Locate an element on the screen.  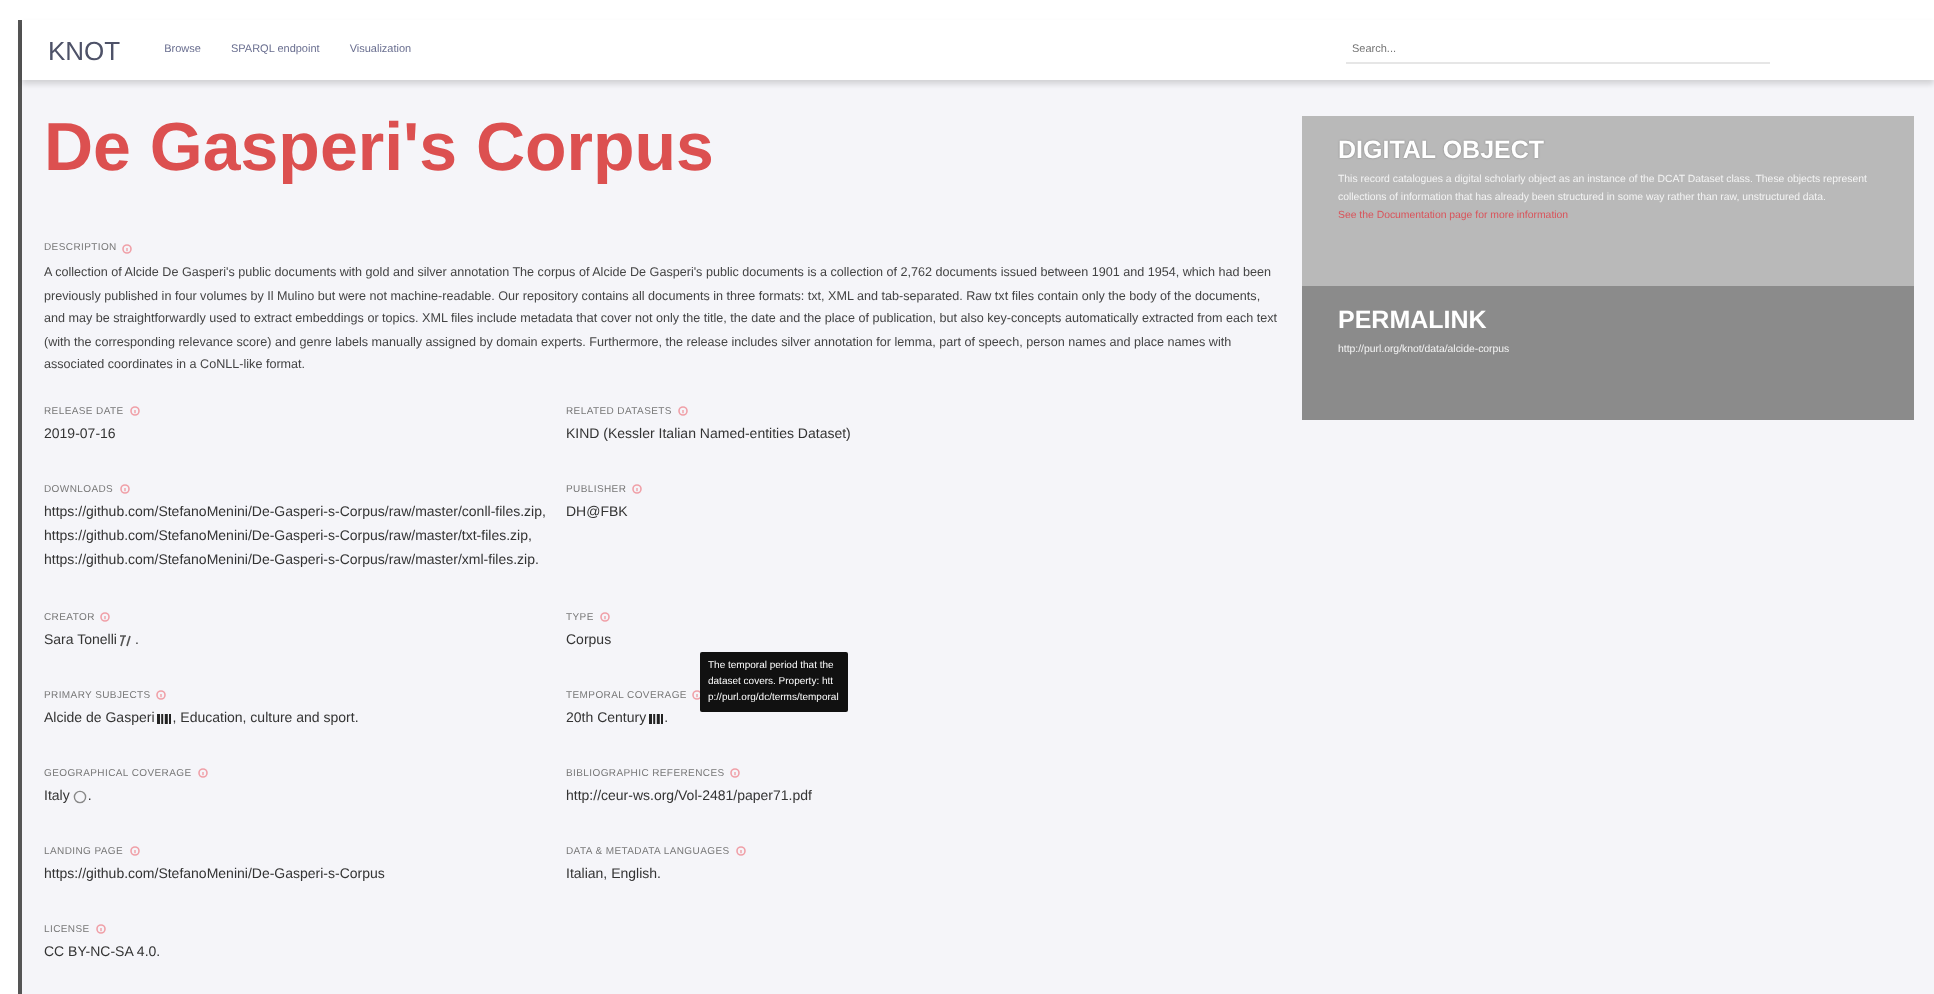
info-icon is located at coordinates (697, 695).